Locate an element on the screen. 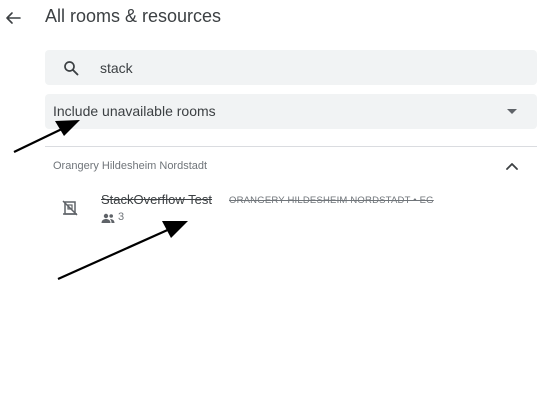  room-group-title: Orangery Hildesheim Nordstadt is located at coordinates (130, 166).